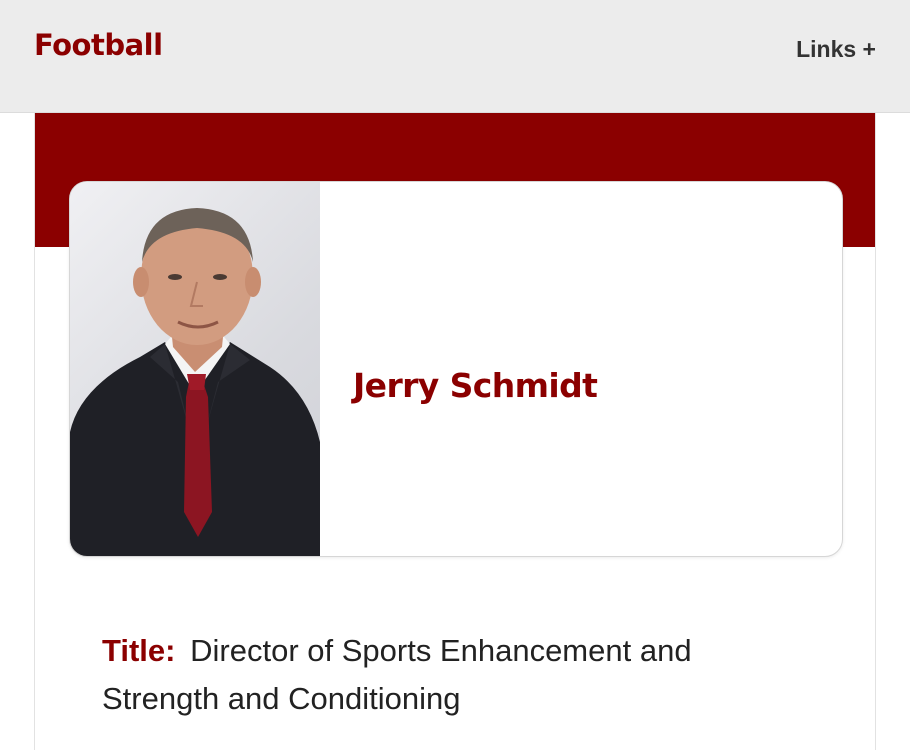 The image size is (910, 750). What do you see at coordinates (836, 49) in the screenshot?
I see `links-menu-toggle: Links +` at bounding box center [836, 49].